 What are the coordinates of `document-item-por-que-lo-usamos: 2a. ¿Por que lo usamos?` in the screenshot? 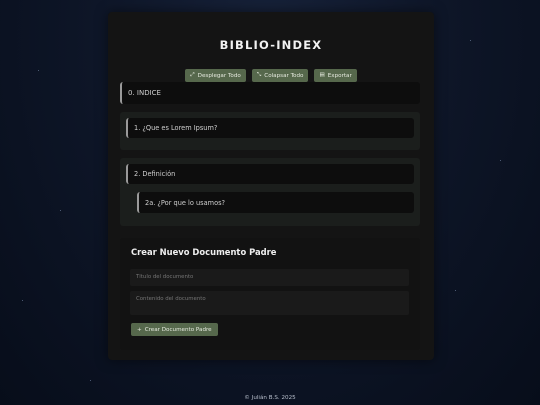 It's located at (275, 202).